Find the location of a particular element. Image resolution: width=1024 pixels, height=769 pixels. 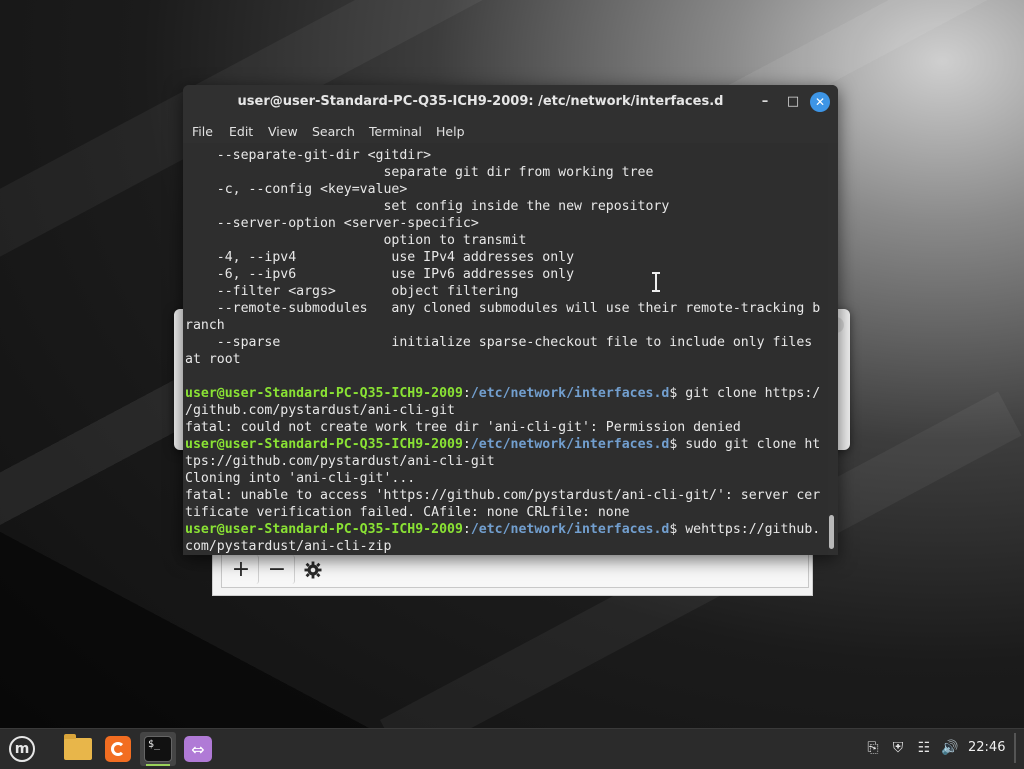

output-line: at root is located at coordinates (213, 359).